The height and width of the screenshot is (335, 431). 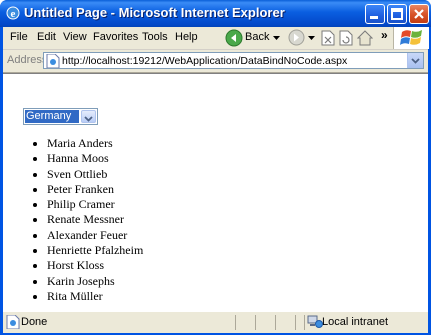 What do you see at coordinates (95, 235) in the screenshot?
I see `list-item: Alexander Feuer` at bounding box center [95, 235].